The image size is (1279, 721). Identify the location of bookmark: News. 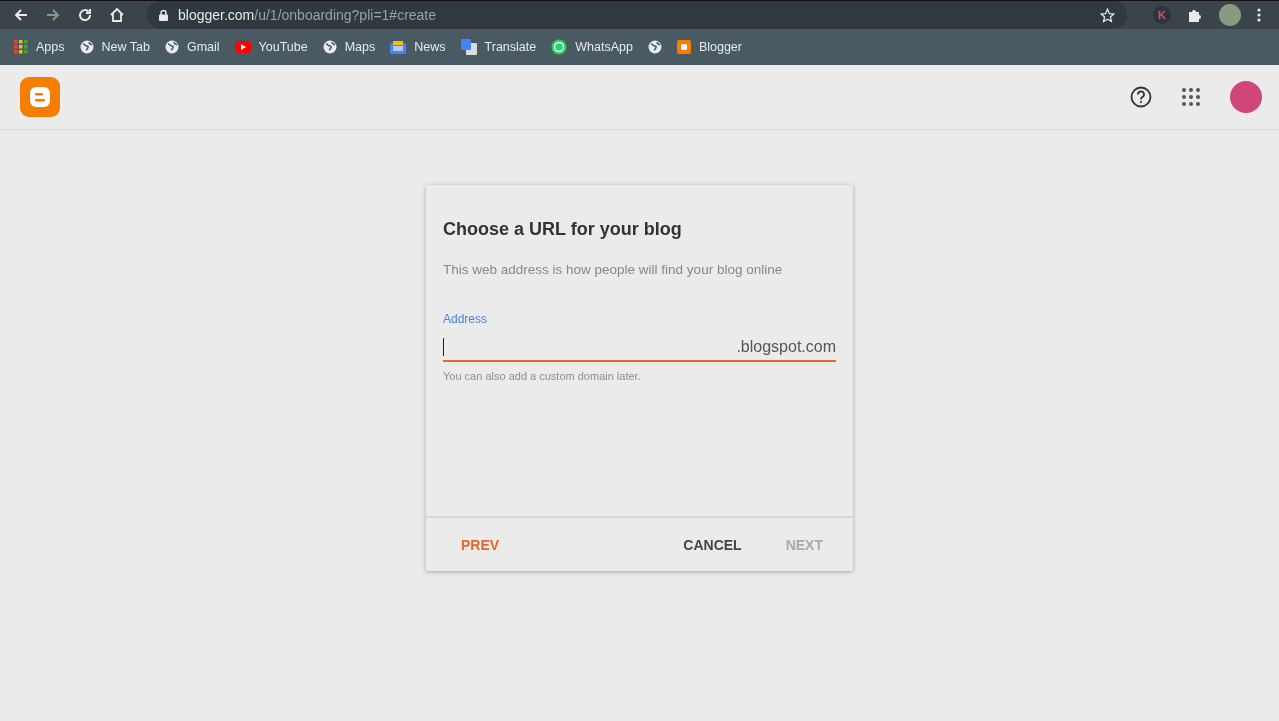
(418, 47).